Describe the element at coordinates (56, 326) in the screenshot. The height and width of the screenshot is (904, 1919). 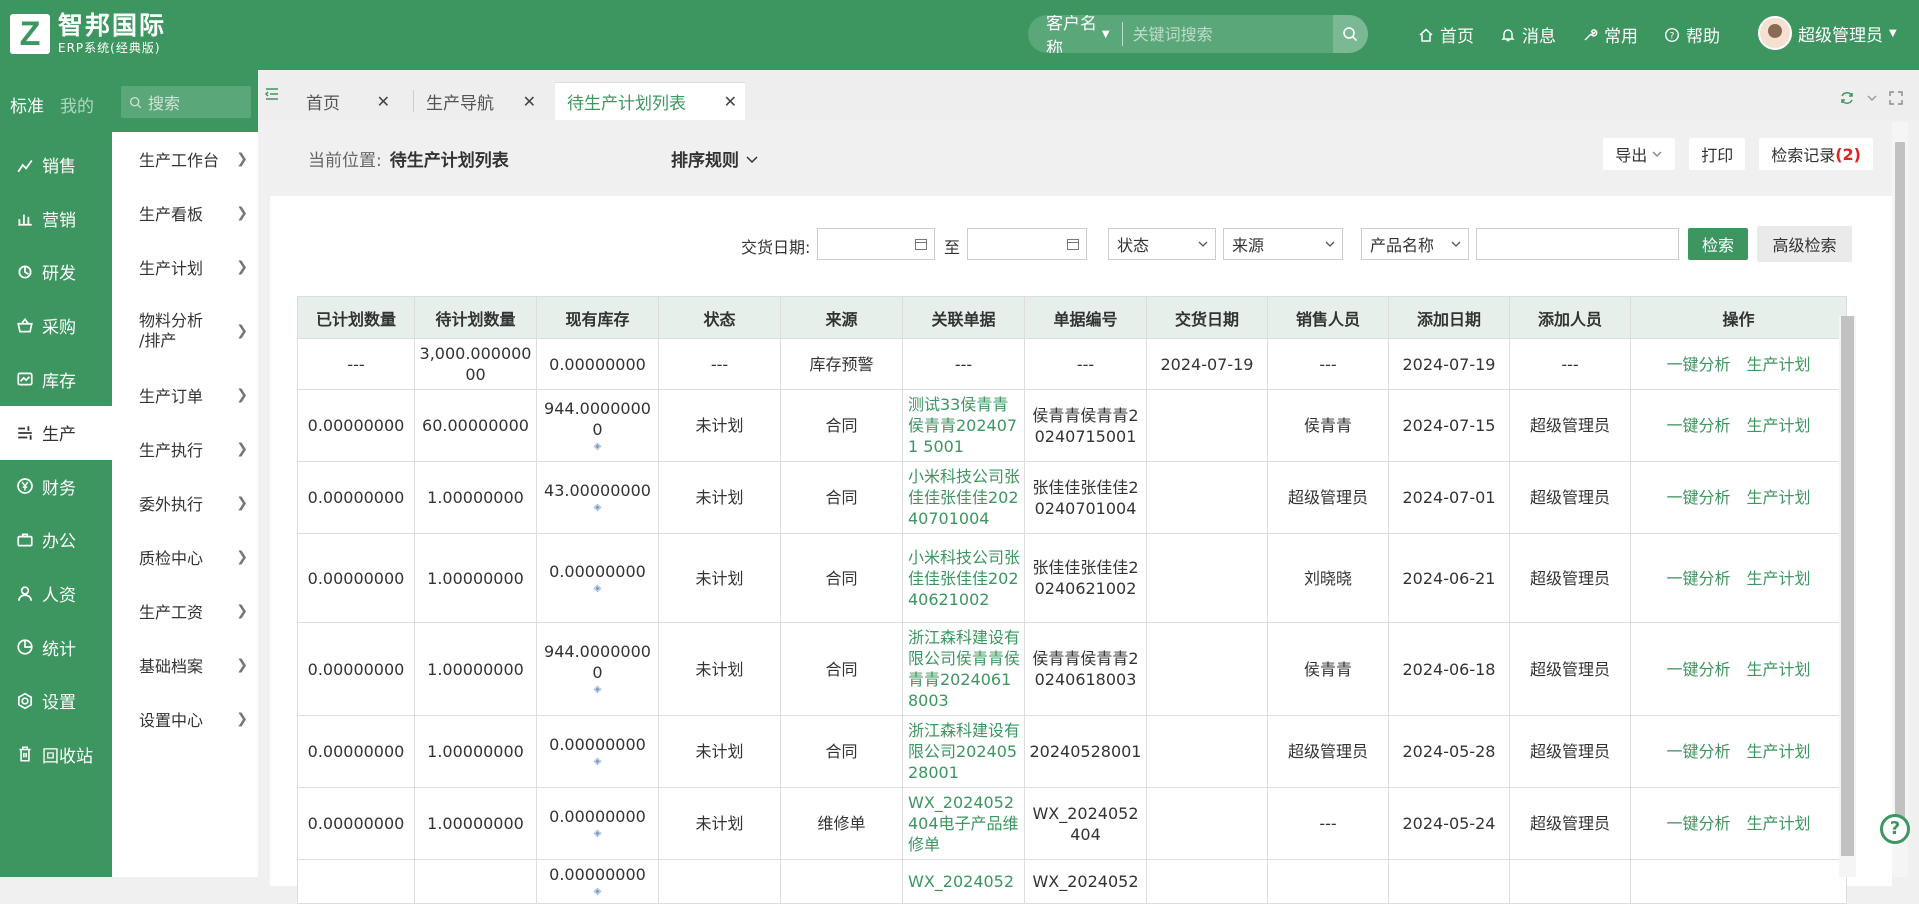
I see `sidebar-item-3: 采购` at that location.